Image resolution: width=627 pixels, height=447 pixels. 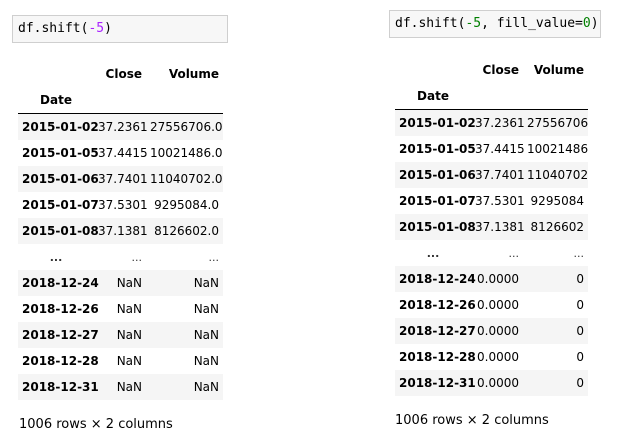 What do you see at coordinates (500, 70) in the screenshot?
I see `right-column-header-close: Close` at bounding box center [500, 70].